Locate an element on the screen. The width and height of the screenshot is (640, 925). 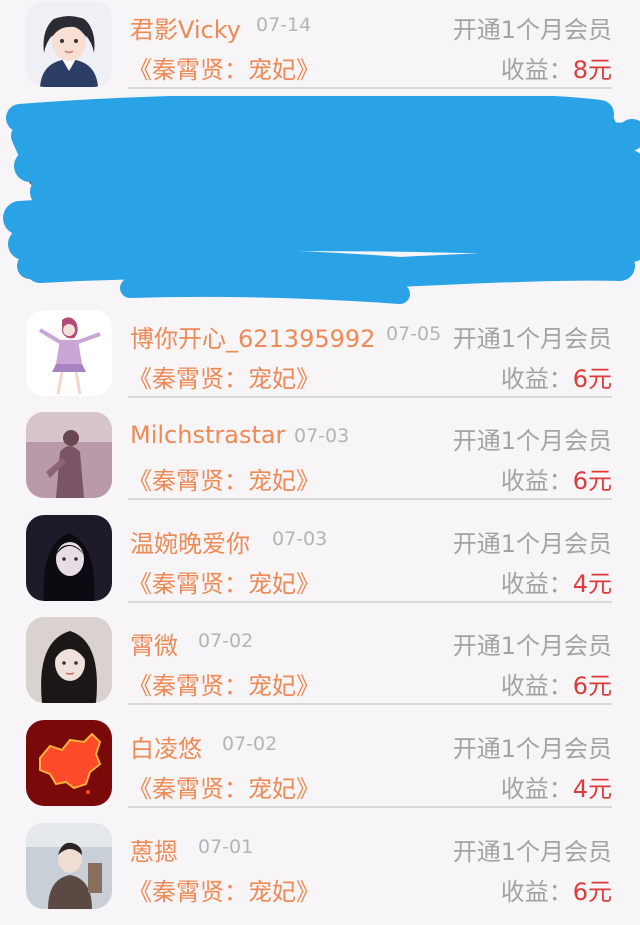
user-name: 霄微 is located at coordinates (154, 643).